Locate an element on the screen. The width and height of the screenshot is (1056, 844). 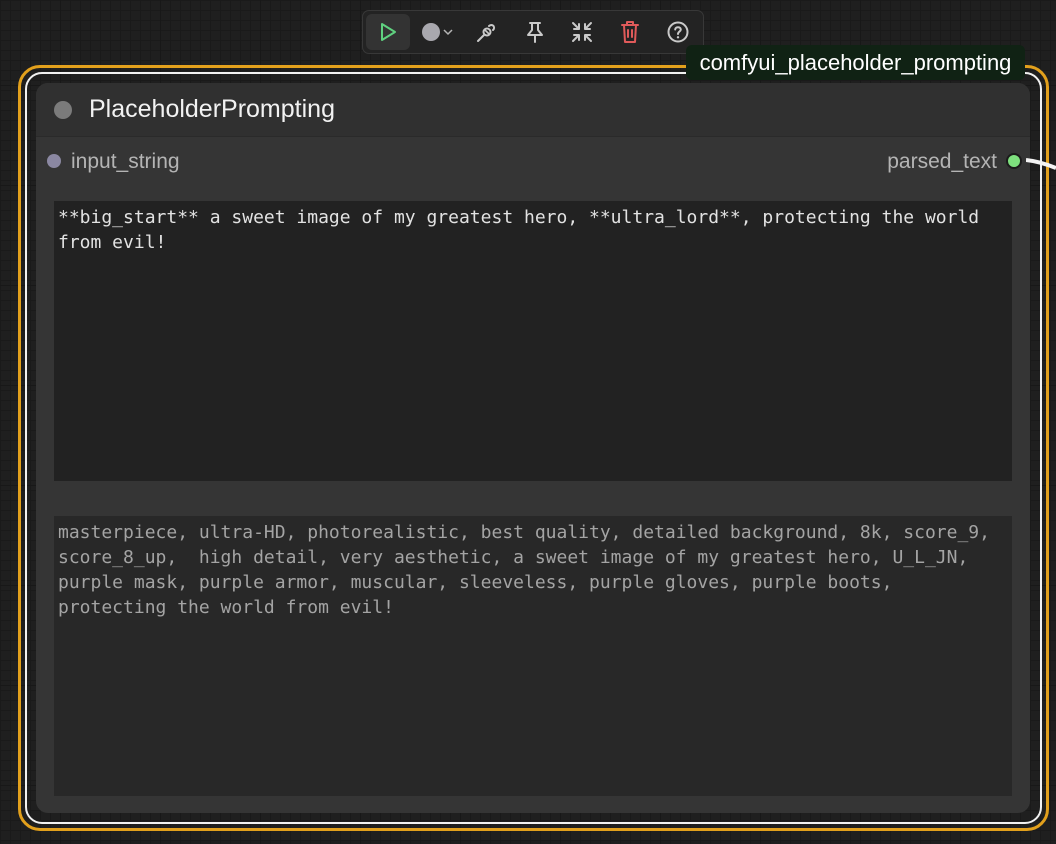
selection-toolbox is located at coordinates (533, 32).